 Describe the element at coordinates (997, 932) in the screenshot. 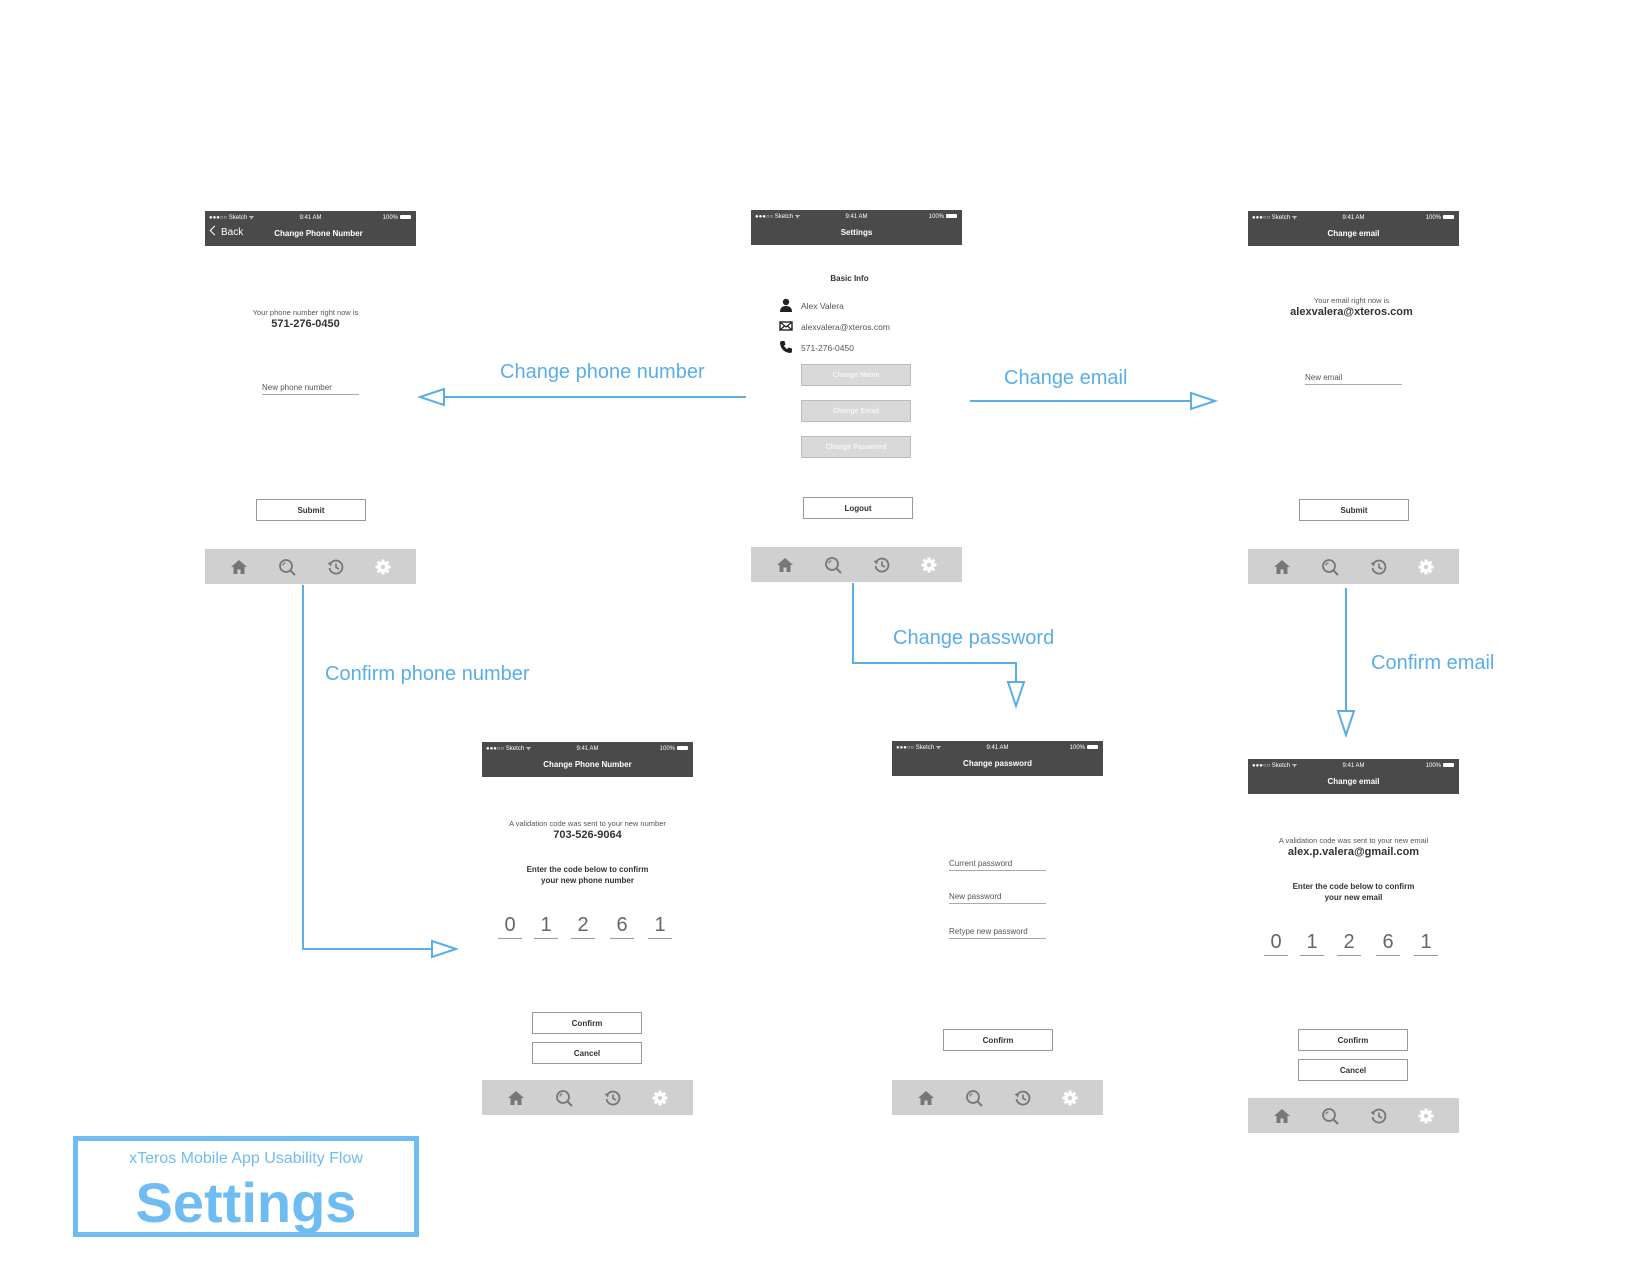

I see `retype-password-field: Retype new password` at that location.